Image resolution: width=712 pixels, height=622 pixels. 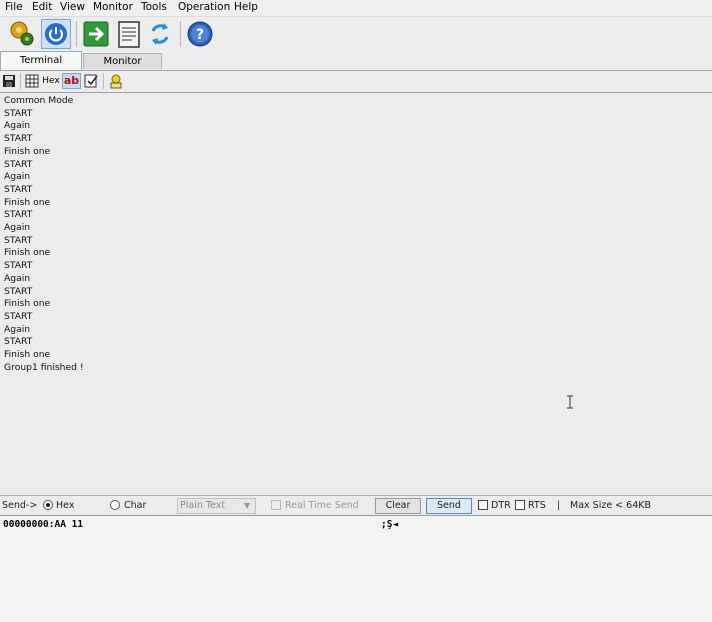 I want to click on power-button, so click(x=56, y=34).